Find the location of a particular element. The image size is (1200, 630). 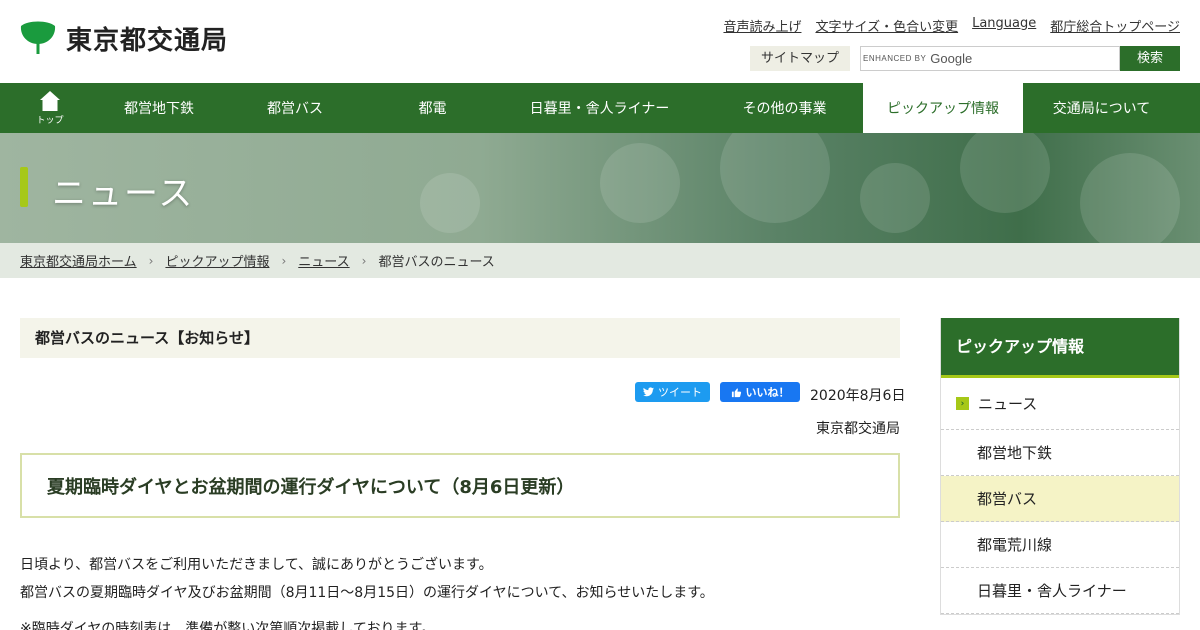

util-link-read-aloud: 音声読み上げ is located at coordinates (762, 25).